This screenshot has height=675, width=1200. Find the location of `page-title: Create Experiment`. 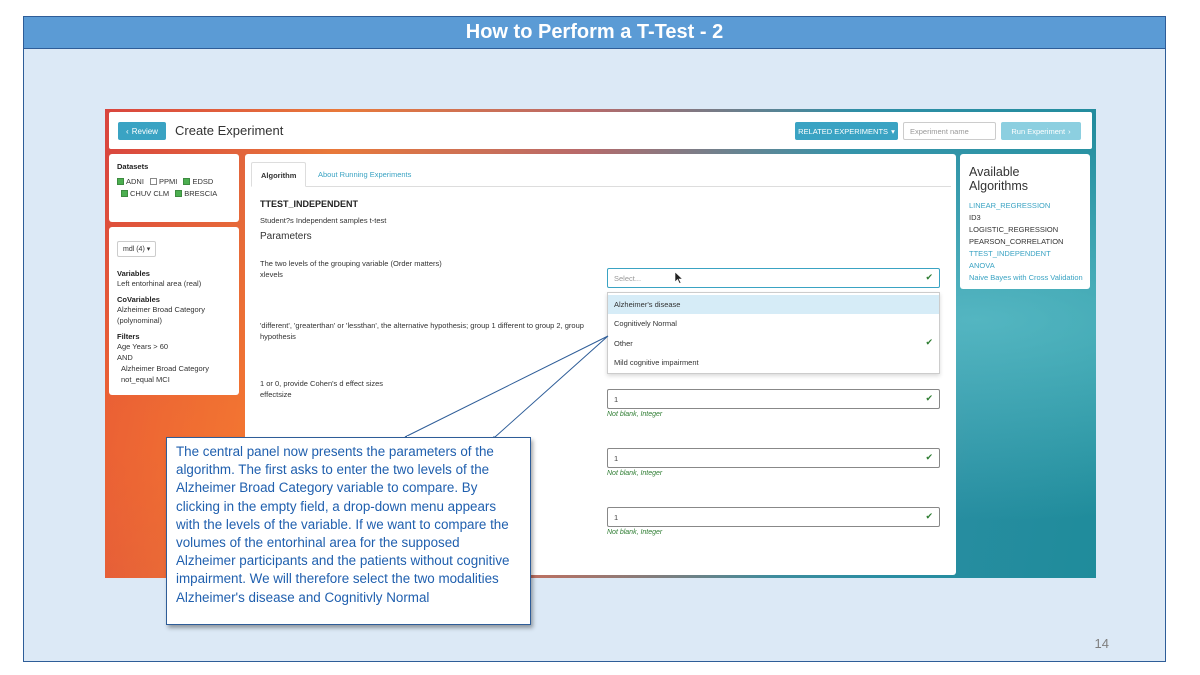

page-title: Create Experiment is located at coordinates (229, 130).